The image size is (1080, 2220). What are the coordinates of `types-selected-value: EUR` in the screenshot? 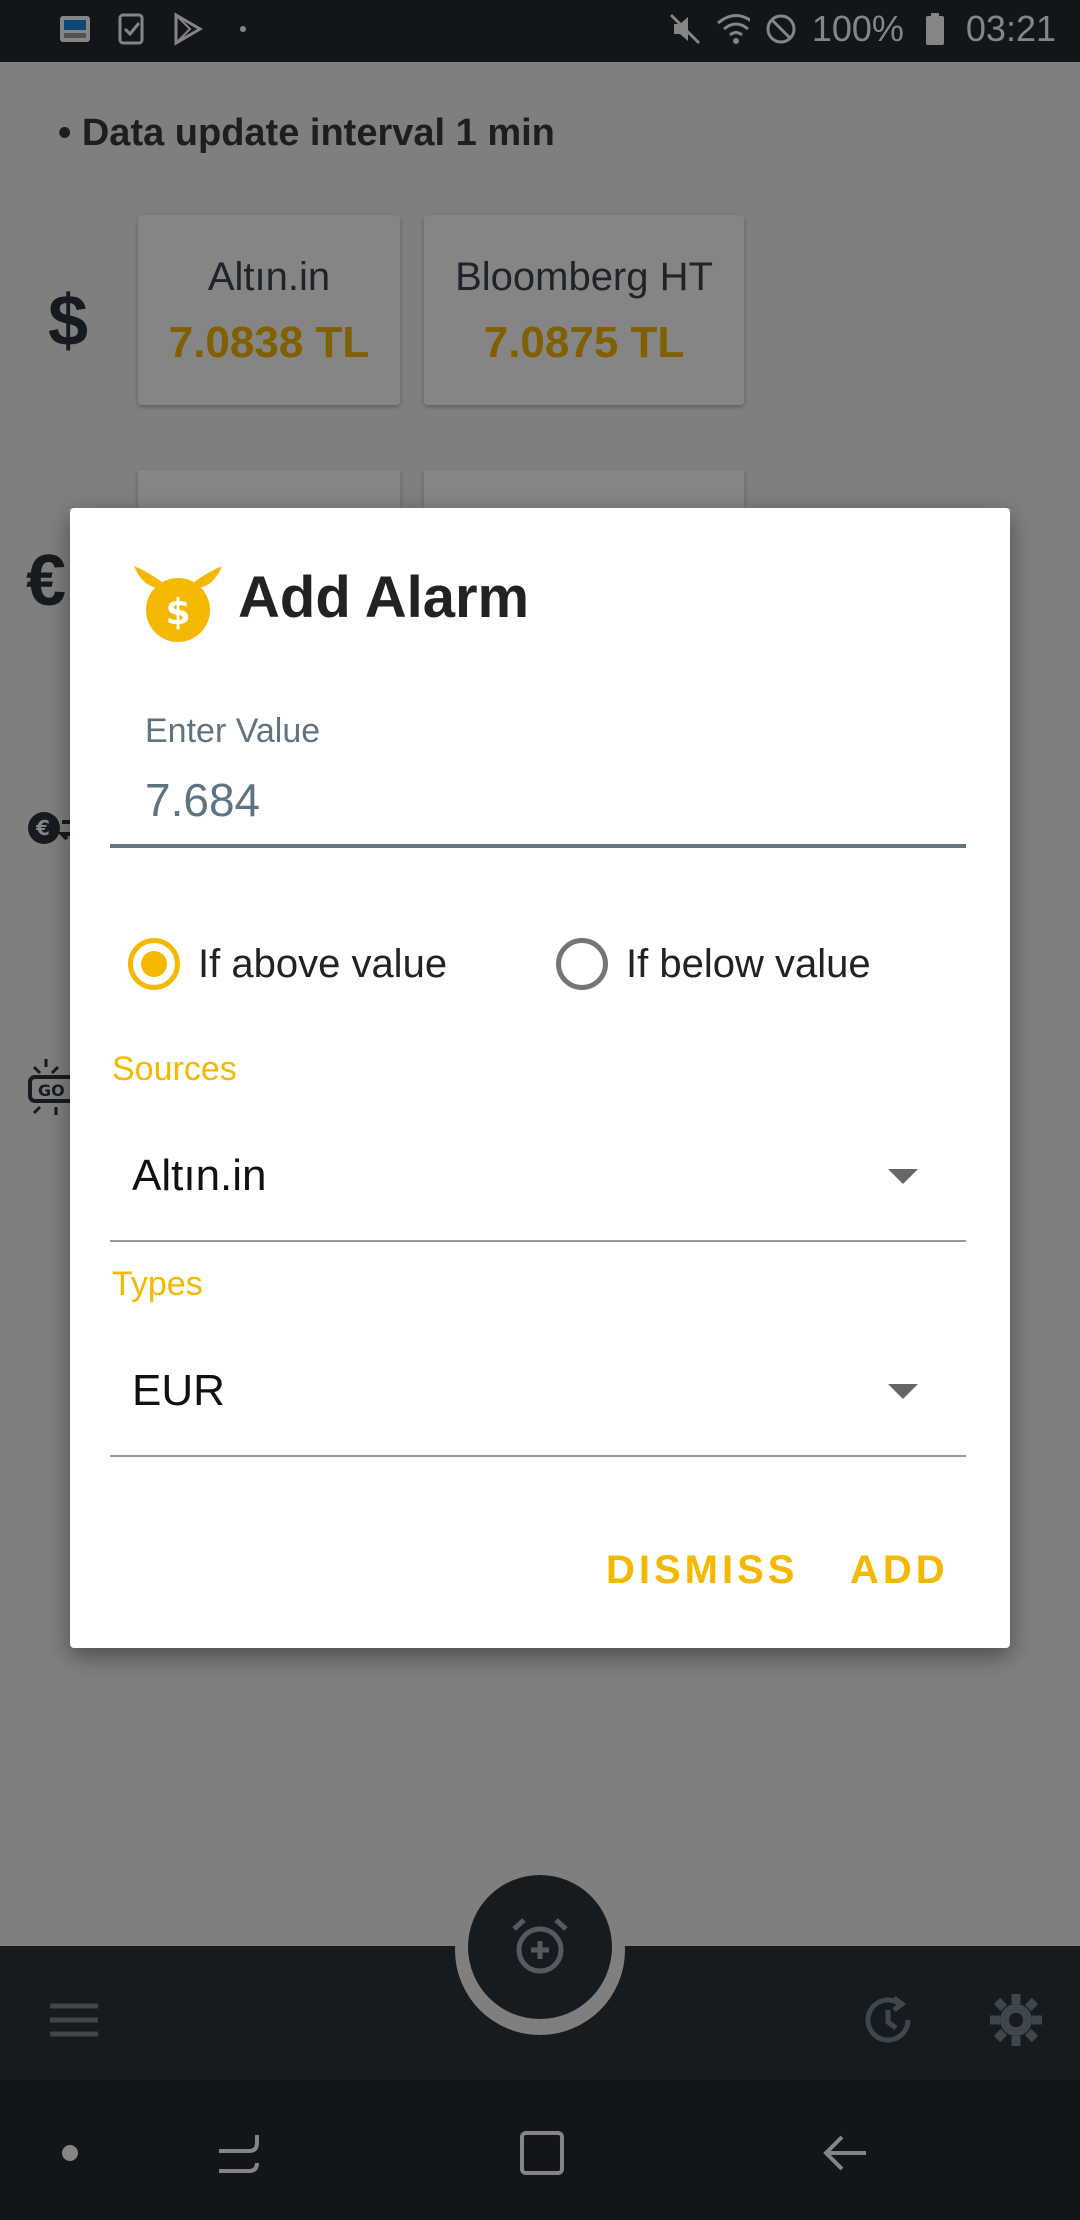 It's located at (178, 1390).